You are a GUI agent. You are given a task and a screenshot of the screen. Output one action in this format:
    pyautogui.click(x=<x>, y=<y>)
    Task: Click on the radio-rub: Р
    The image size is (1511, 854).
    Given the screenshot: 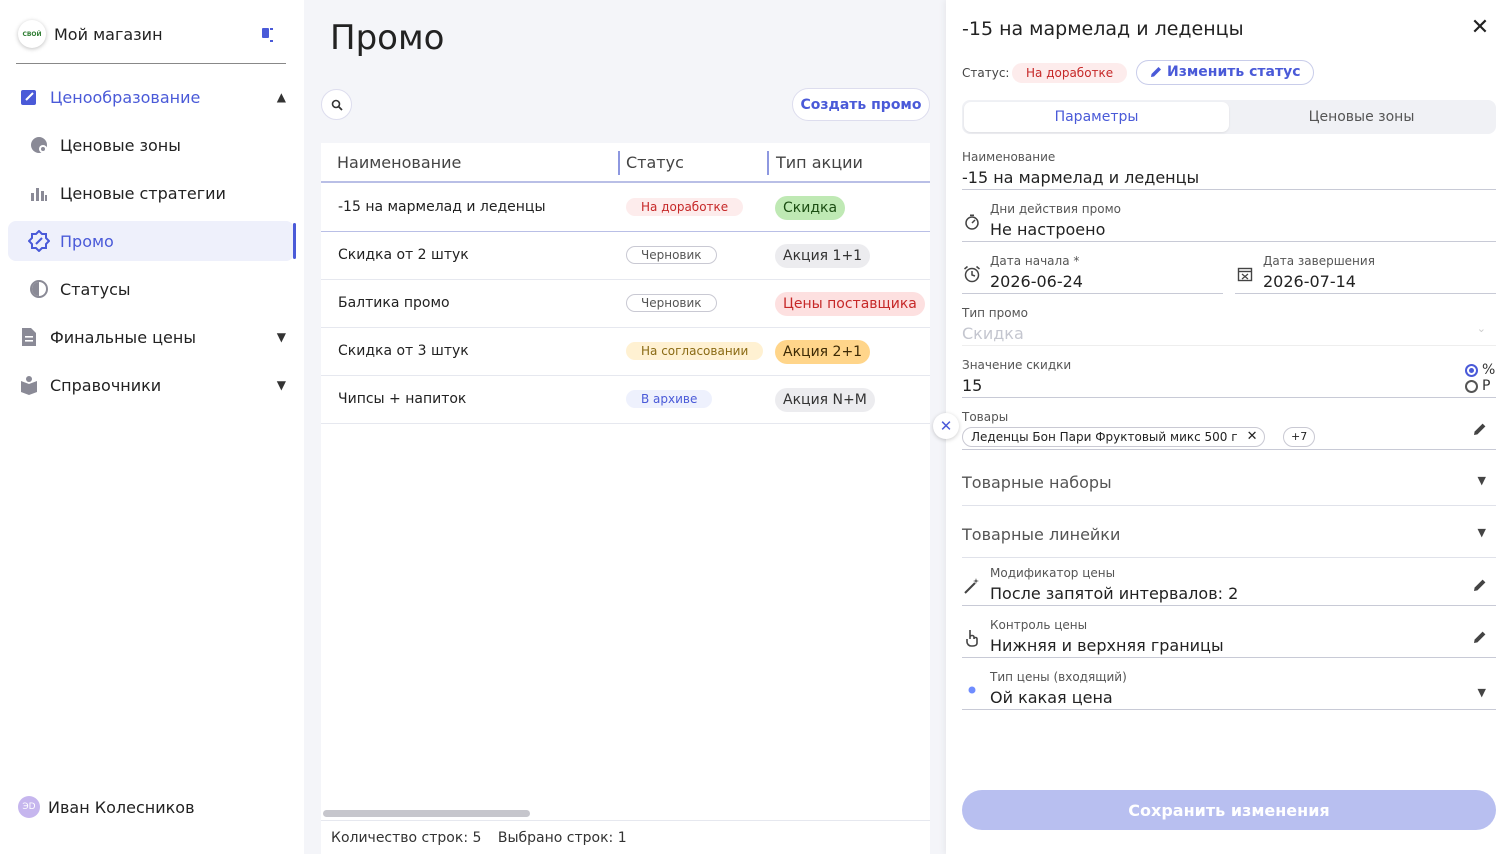 What is the action you would take?
    pyautogui.click(x=1477, y=386)
    